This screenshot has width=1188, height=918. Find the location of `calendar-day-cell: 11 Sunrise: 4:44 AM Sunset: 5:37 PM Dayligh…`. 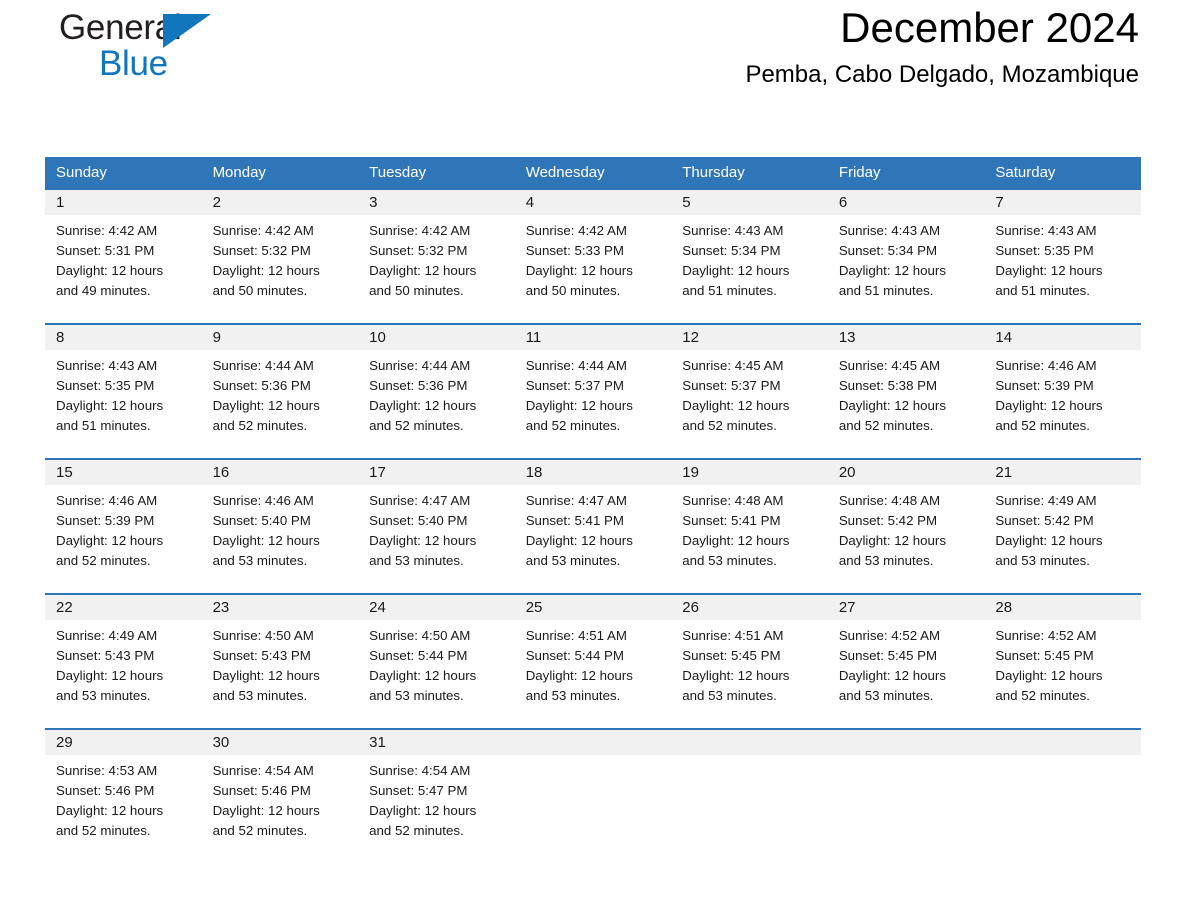

calendar-day-cell: 11 Sunrise: 4:44 AM Sunset: 5:37 PM Dayligh… is located at coordinates (593, 390).